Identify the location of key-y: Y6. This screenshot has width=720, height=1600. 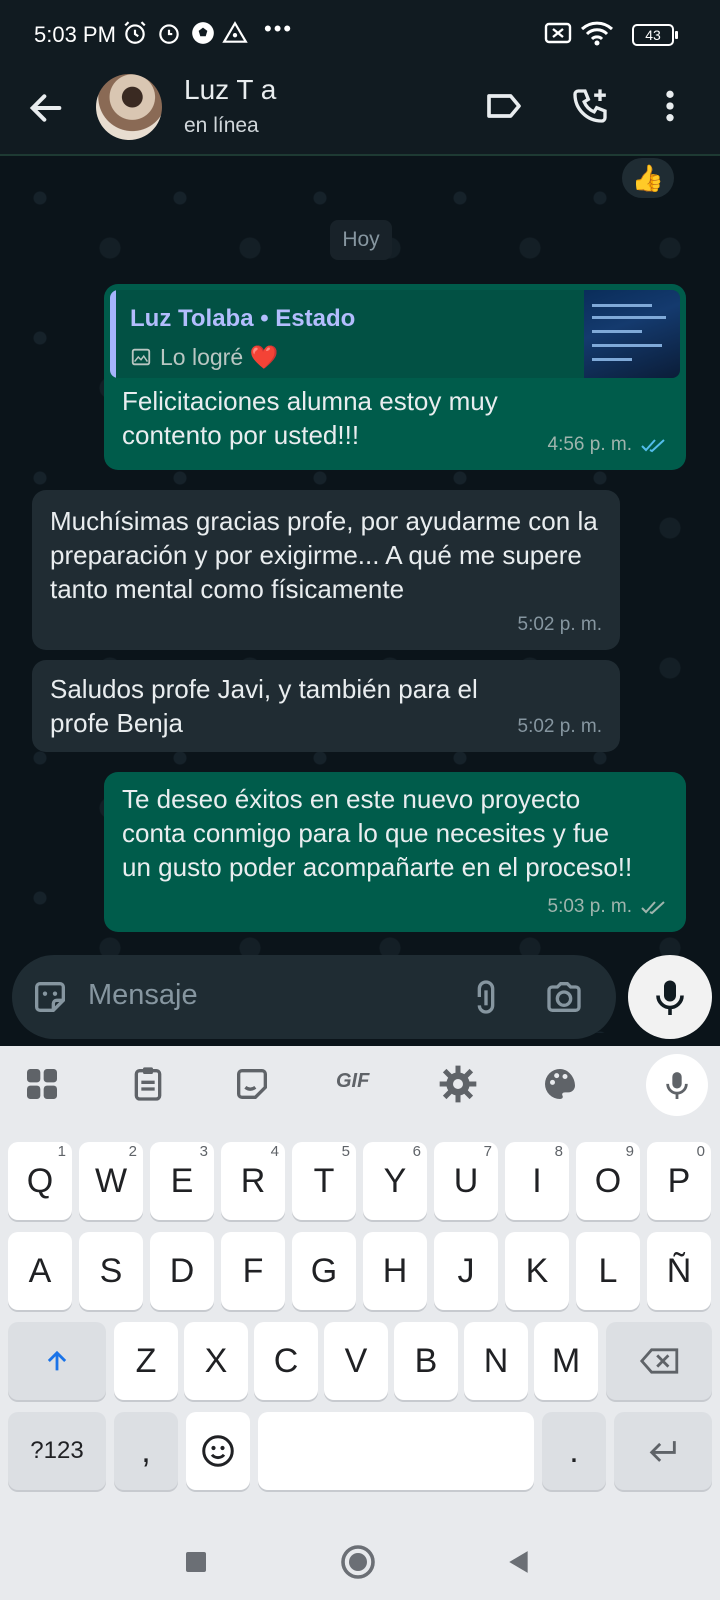
(395, 1181).